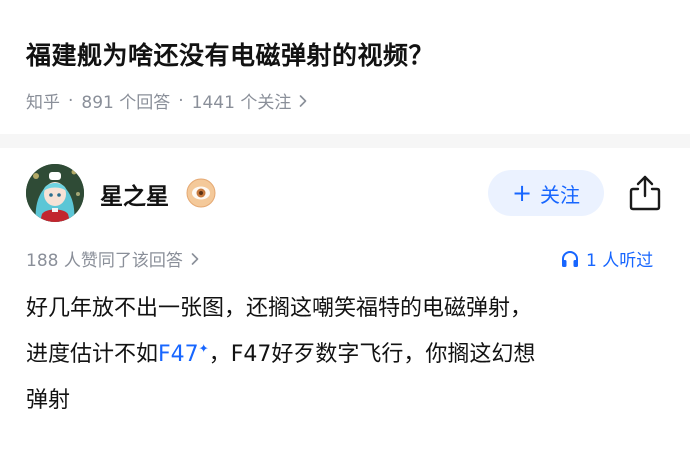  What do you see at coordinates (203, 348) in the screenshot?
I see `sparkle-icon: ✦` at bounding box center [203, 348].